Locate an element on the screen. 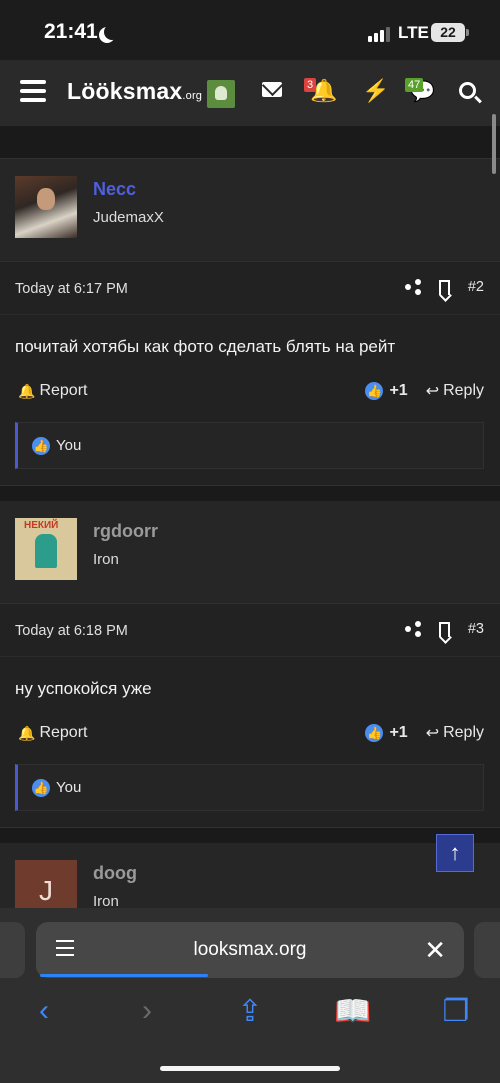 This screenshot has width=500, height=1083. status-bar: 21:41 LTE 22 is located at coordinates (250, 30).